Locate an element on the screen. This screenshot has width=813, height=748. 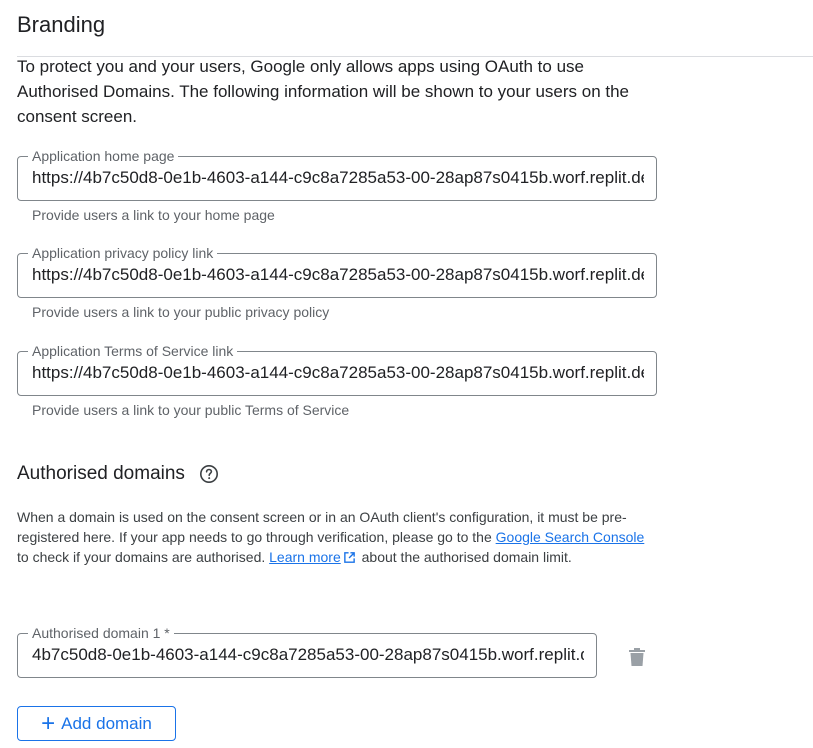
trash-icon is located at coordinates (637, 657).